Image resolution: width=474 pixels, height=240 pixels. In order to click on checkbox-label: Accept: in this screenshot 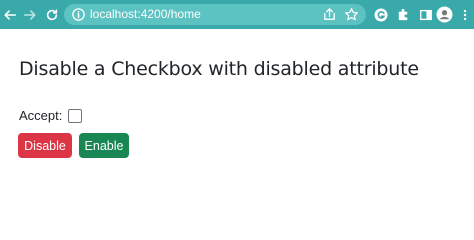, I will do `click(41, 115)`.